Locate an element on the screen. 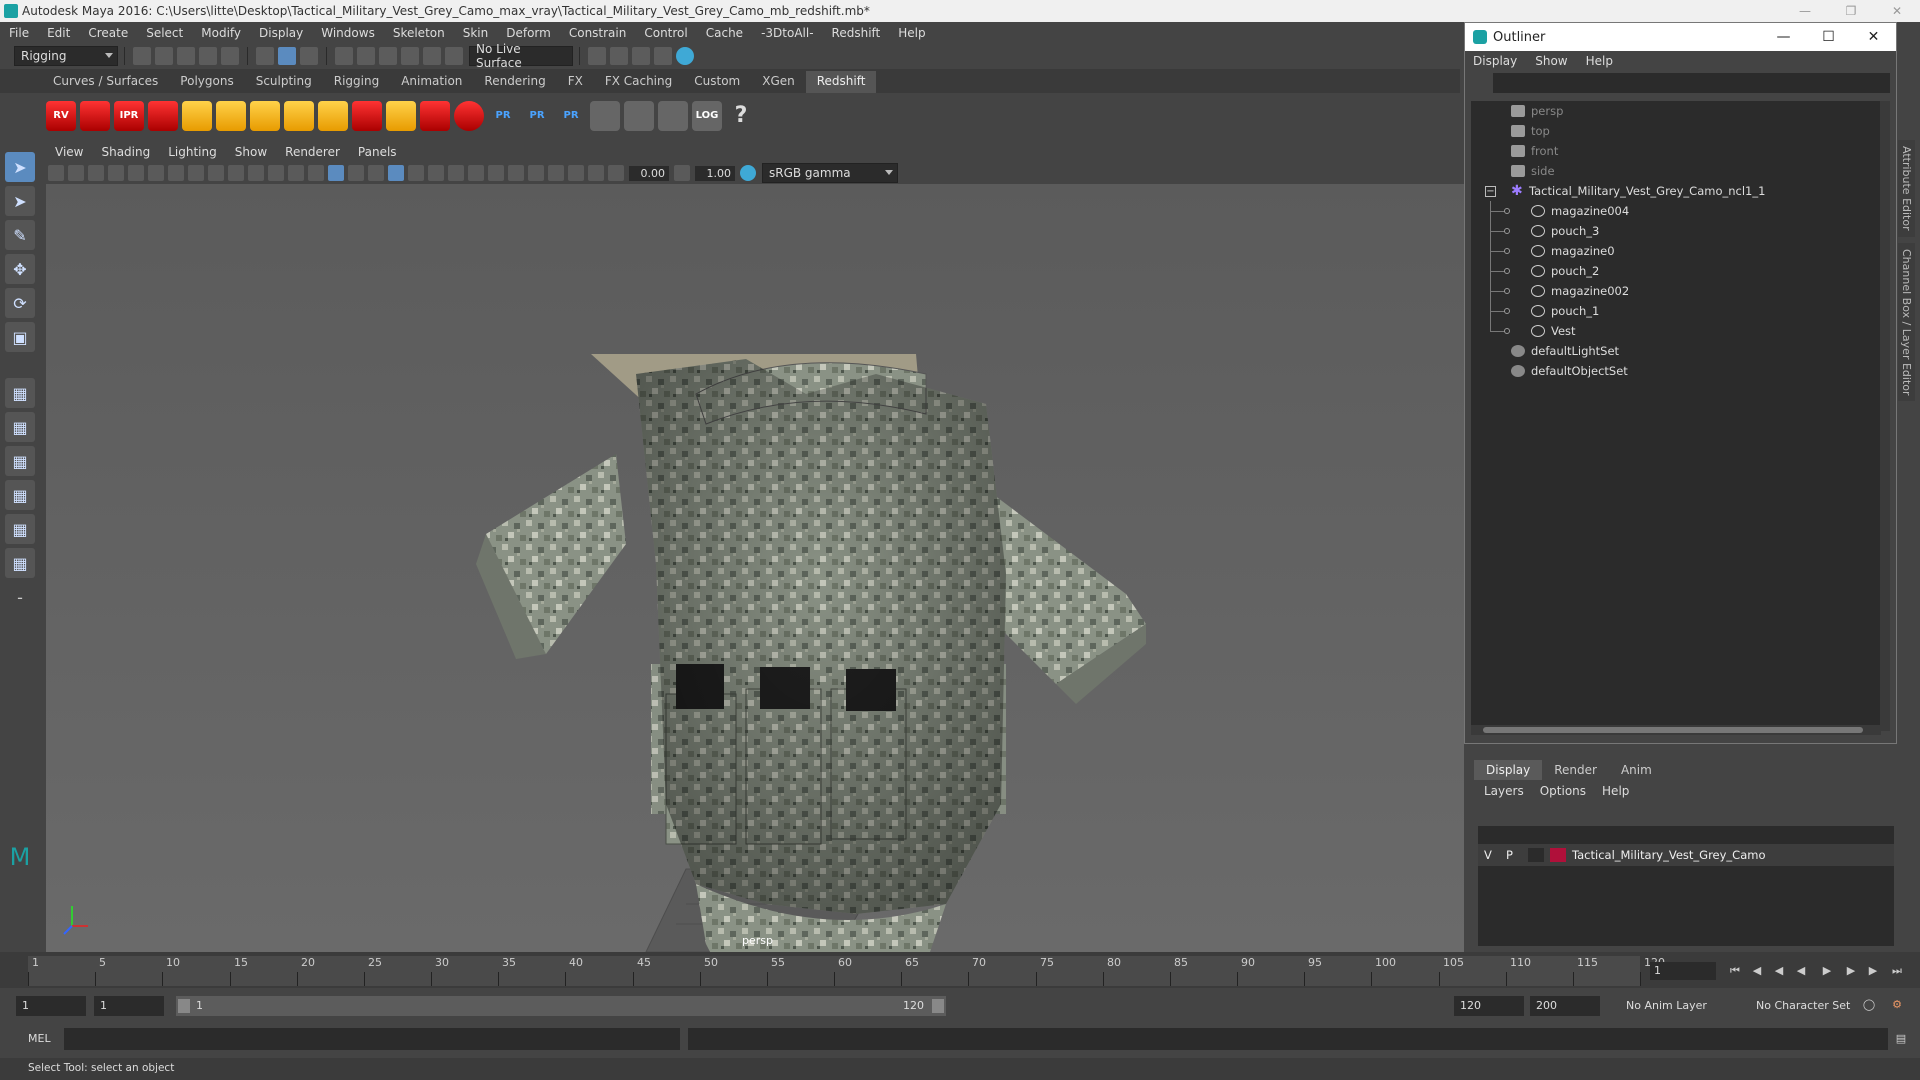 Image resolution: width=1920 pixels, height=1080 pixels. camera-attributes-icon is located at coordinates (76, 173).